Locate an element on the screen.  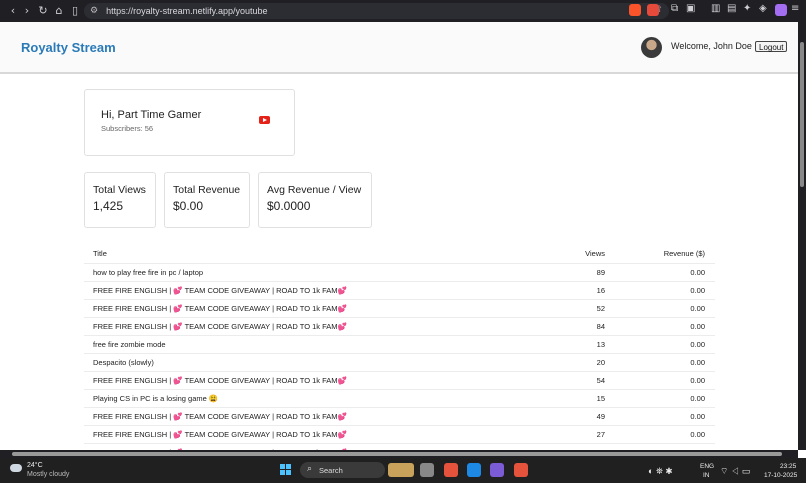
menu-icon: ≡ is located at coordinates (795, 8).